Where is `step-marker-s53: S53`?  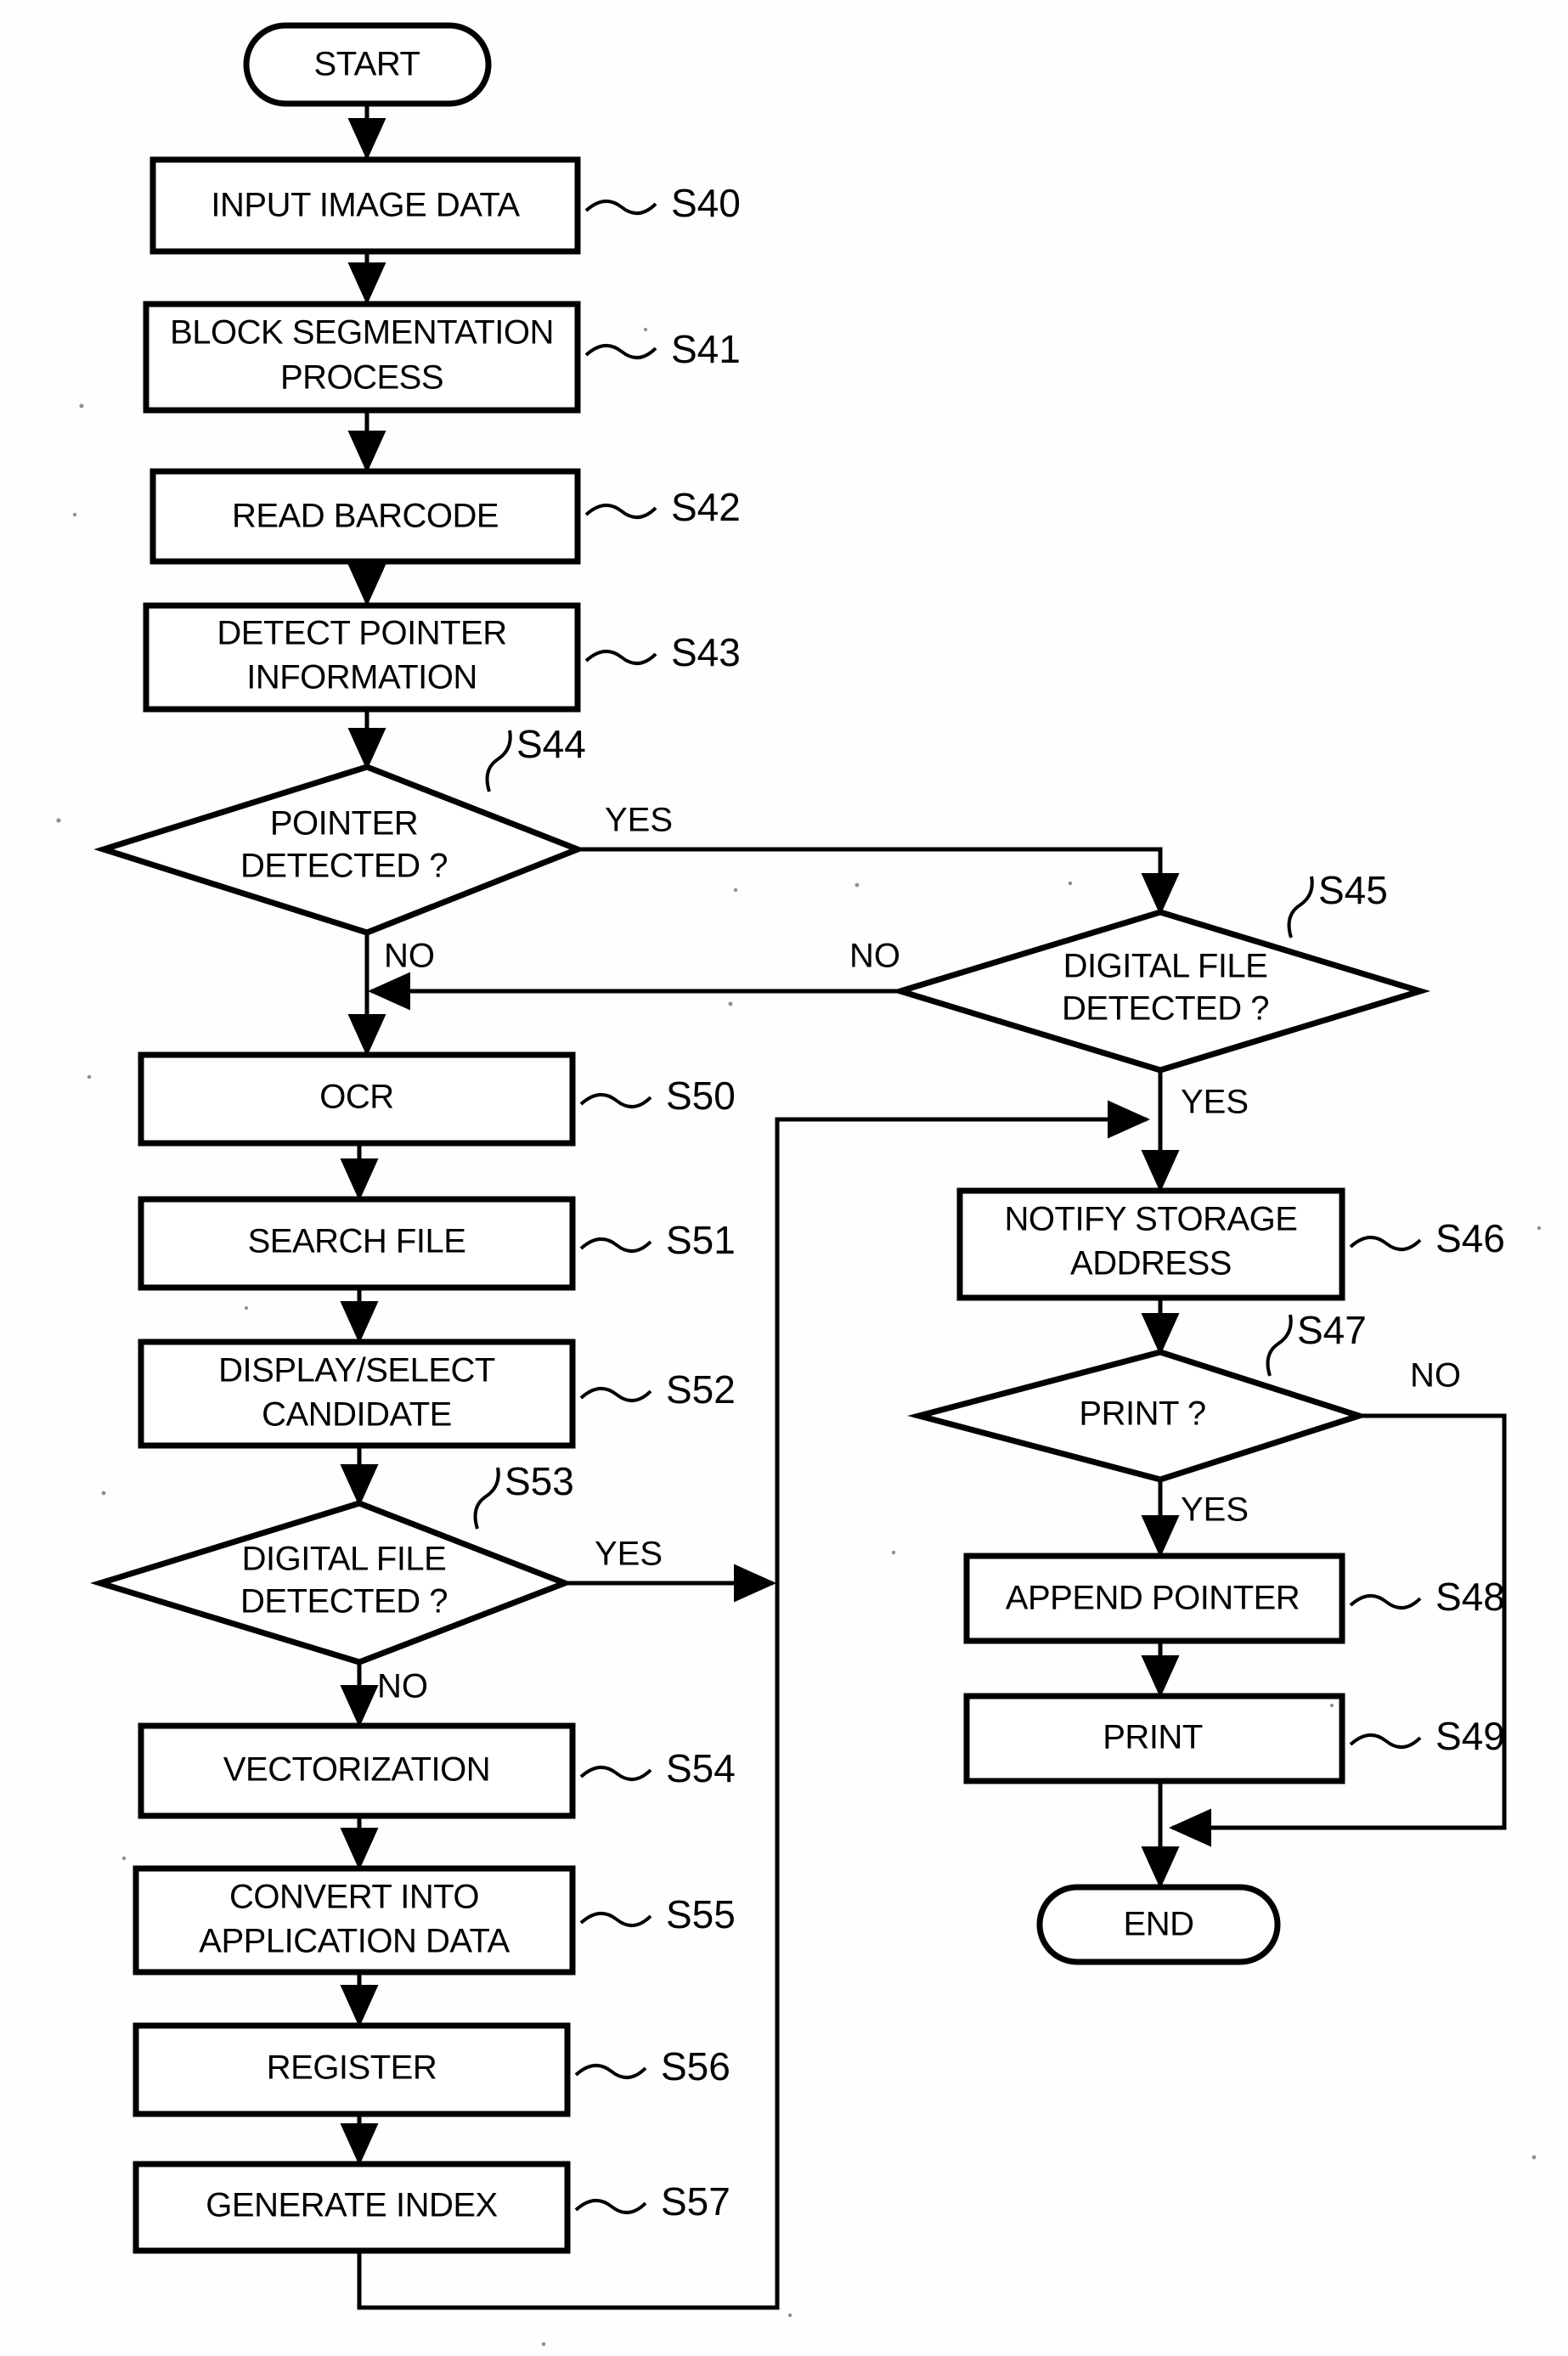 step-marker-s53: S53 is located at coordinates (523, 1494).